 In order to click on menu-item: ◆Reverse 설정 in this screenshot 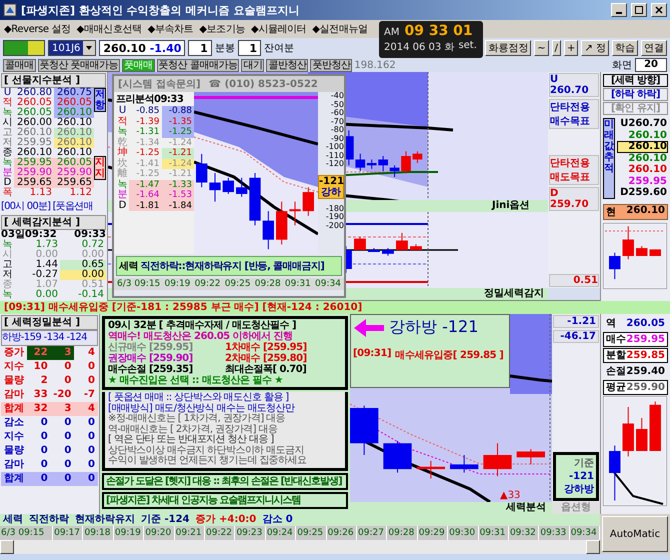, I will do `click(37, 29)`.